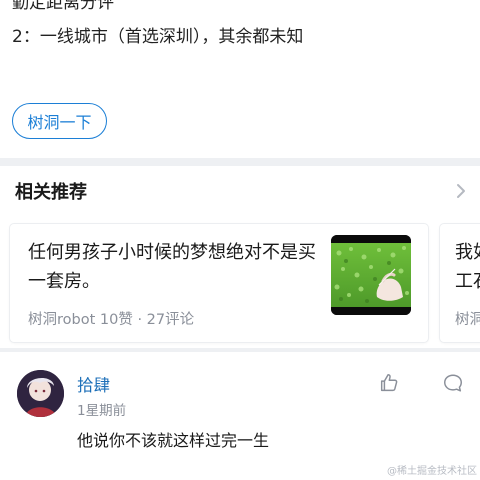 This screenshot has height=480, width=480. What do you see at coordinates (93, 384) in the screenshot?
I see `comment-username: 拾肆` at bounding box center [93, 384].